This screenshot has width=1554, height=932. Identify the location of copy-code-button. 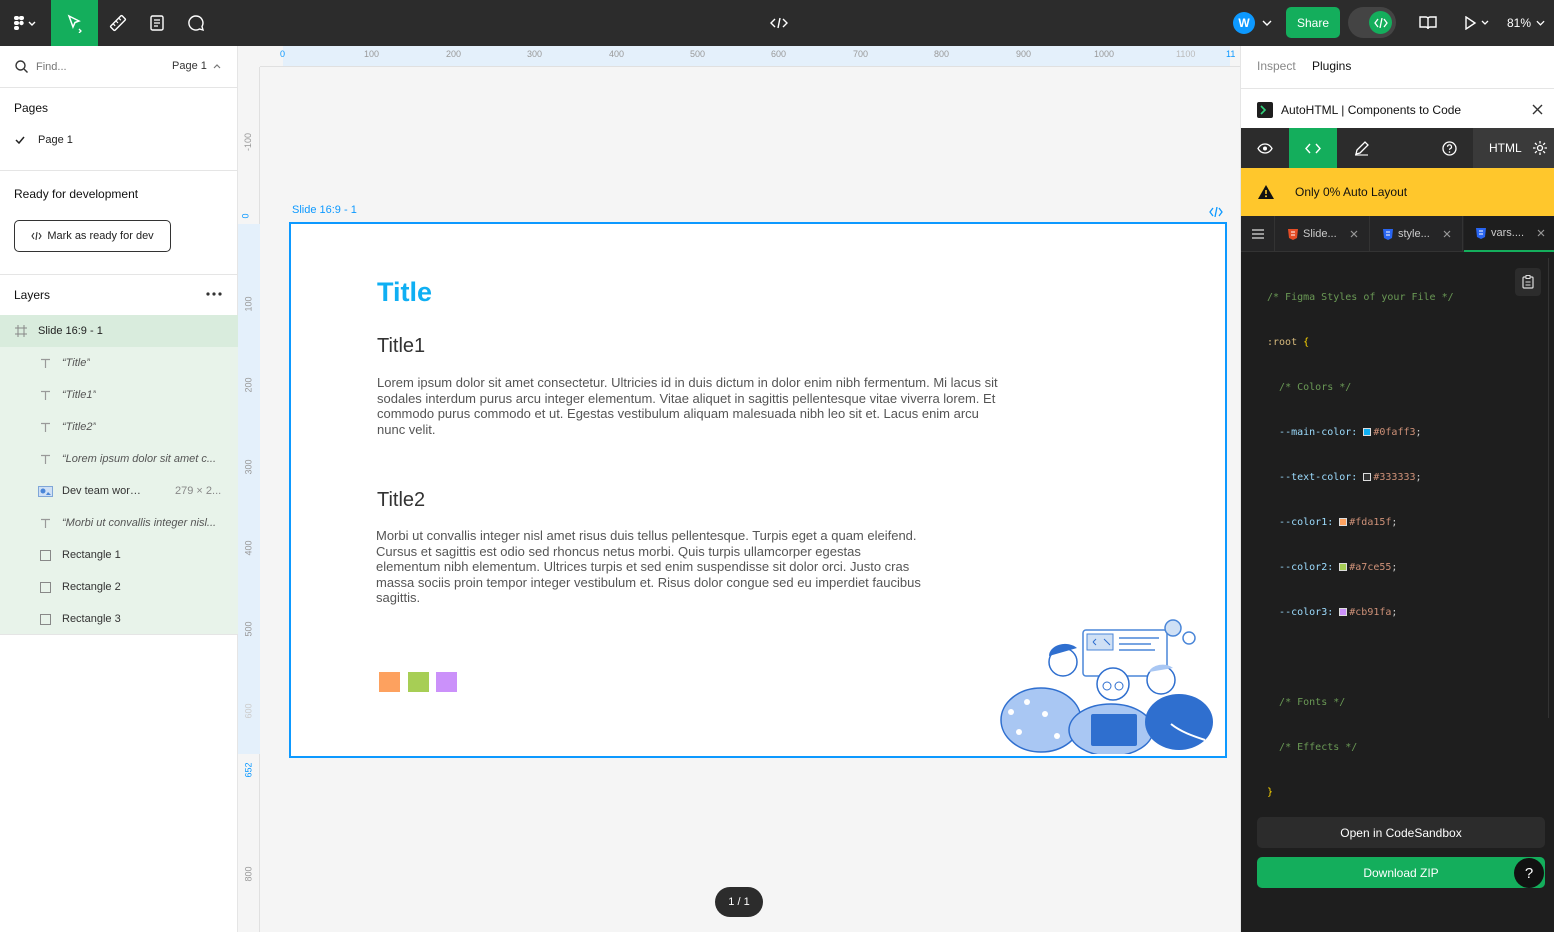
(1528, 282).